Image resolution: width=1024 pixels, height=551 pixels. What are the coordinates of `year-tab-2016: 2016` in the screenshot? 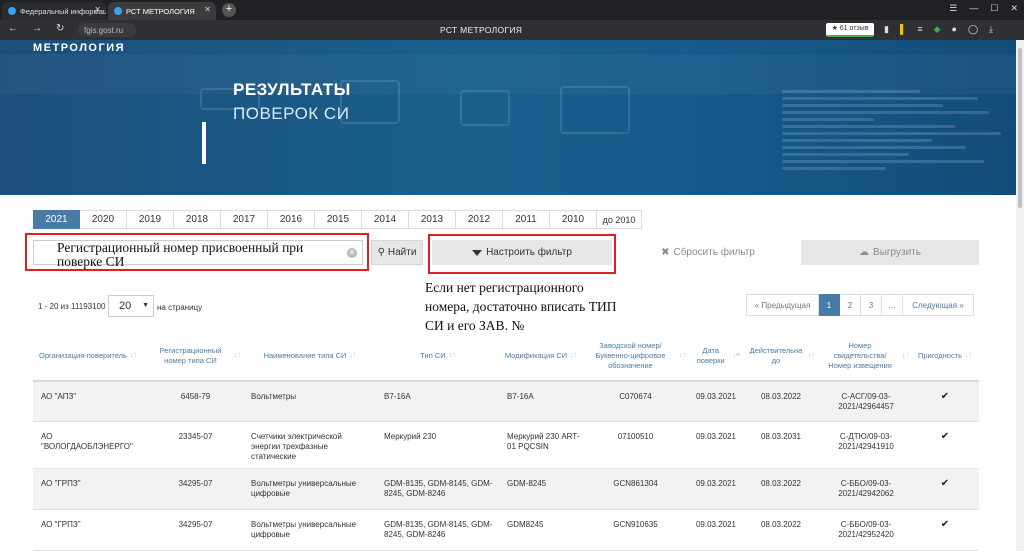 It's located at (291, 219).